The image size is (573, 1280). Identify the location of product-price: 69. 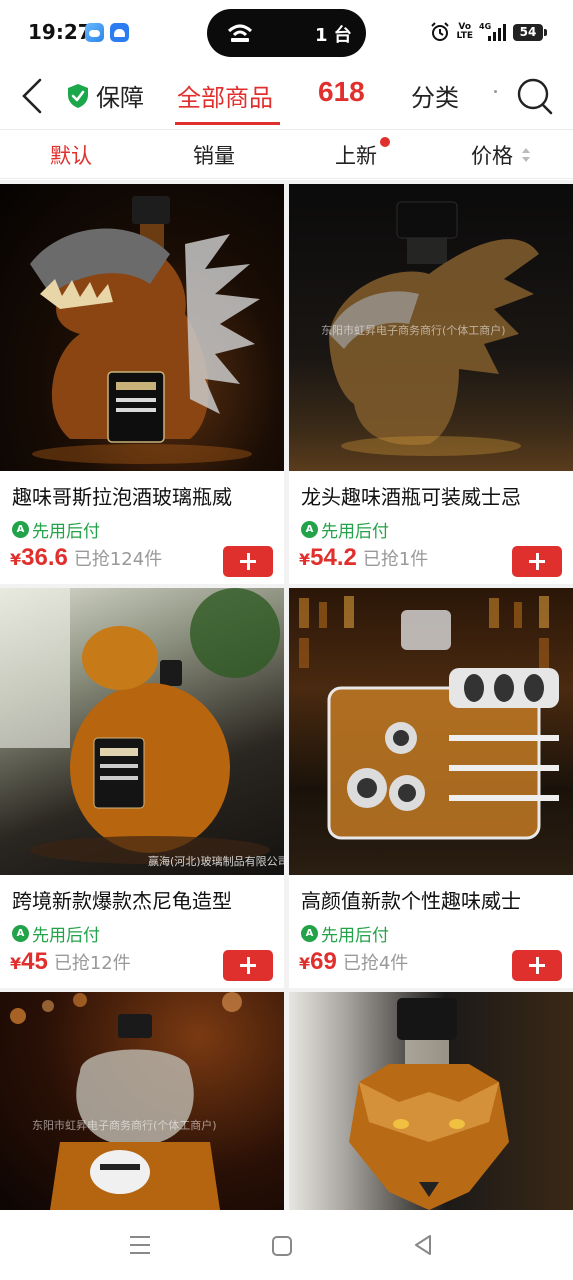
(323, 961).